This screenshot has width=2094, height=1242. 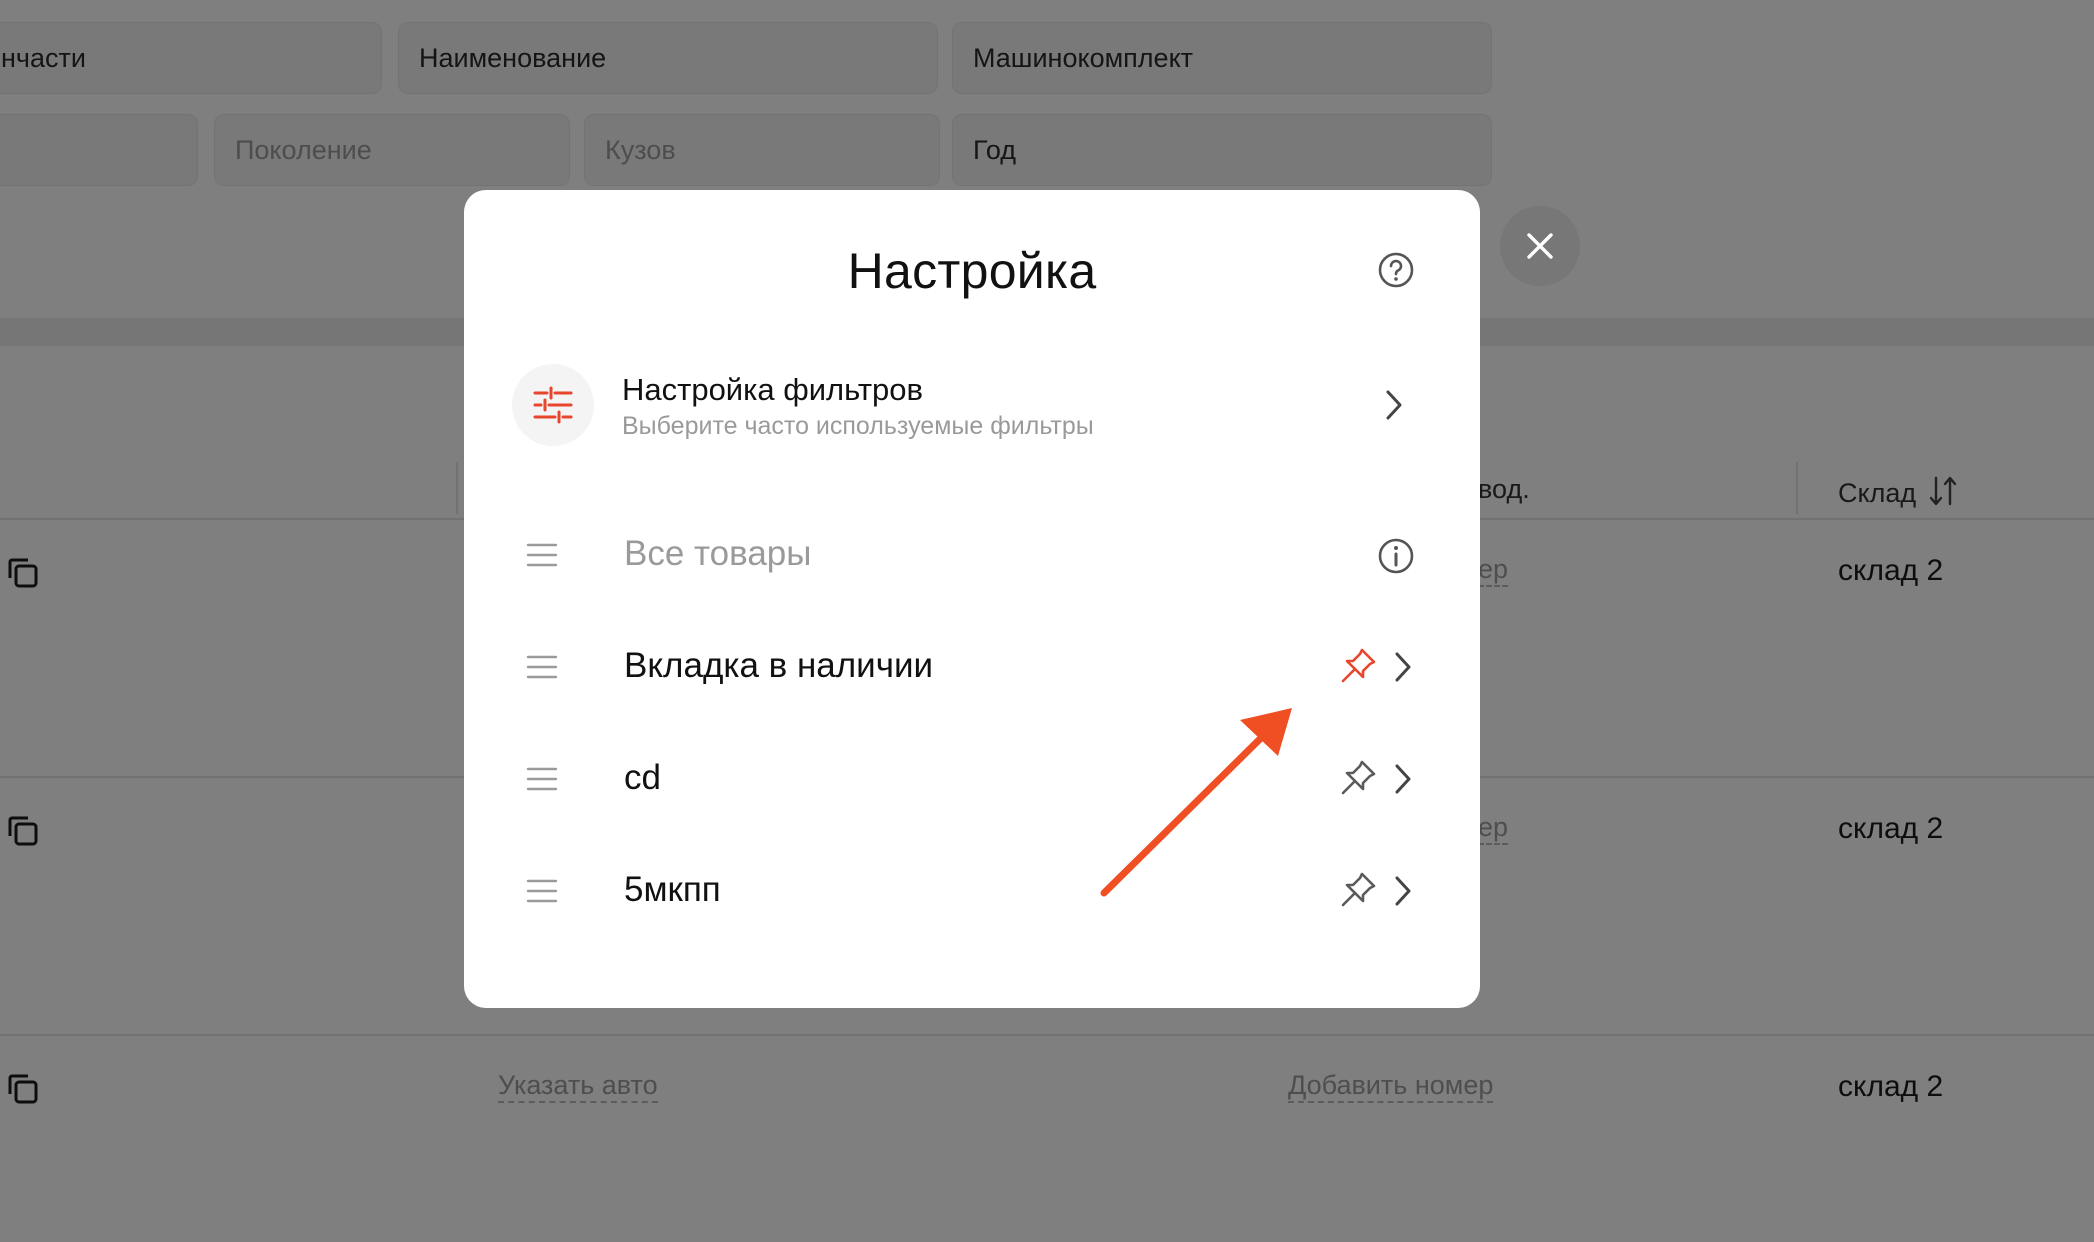 I want to click on modal-title: Настройка, so click(x=972, y=271).